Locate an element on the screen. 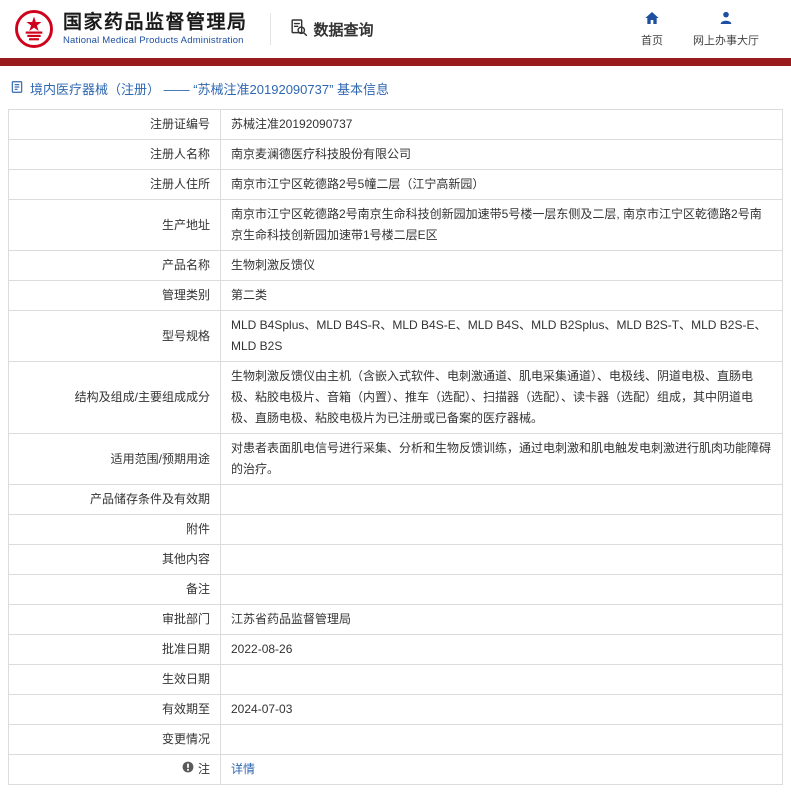 The height and width of the screenshot is (799, 791). table-row: 产品储存条件及有效期 is located at coordinates (395, 499).